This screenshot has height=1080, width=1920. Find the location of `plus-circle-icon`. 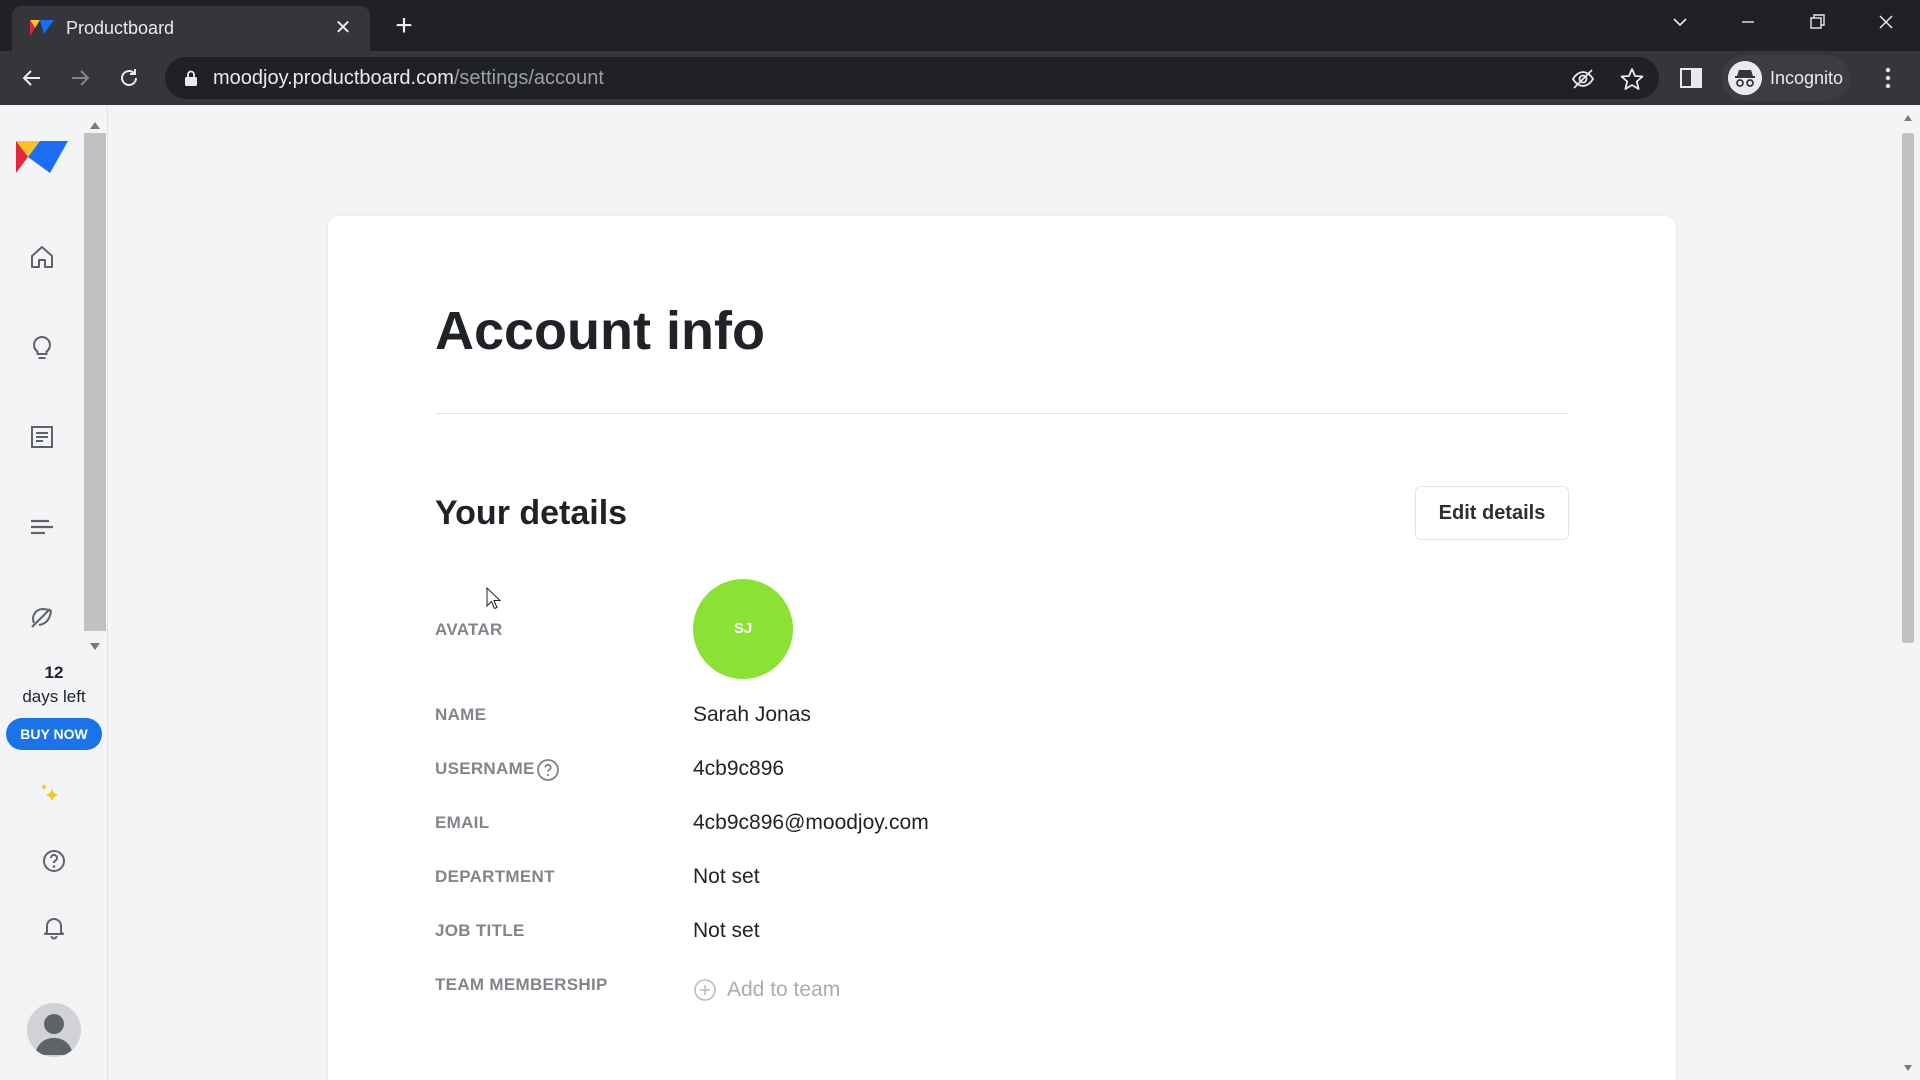

plus-circle-icon is located at coordinates (705, 990).